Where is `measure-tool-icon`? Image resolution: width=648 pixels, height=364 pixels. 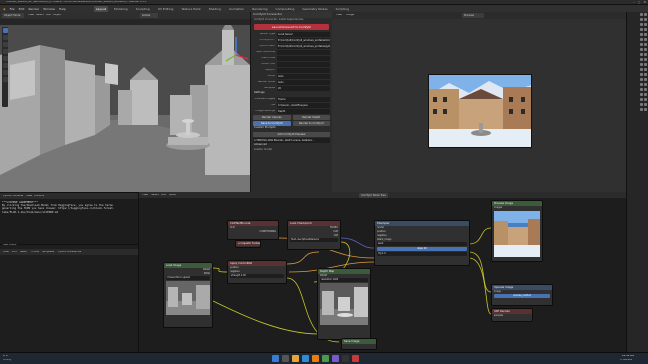 measure-tool-icon is located at coordinates (5, 79).